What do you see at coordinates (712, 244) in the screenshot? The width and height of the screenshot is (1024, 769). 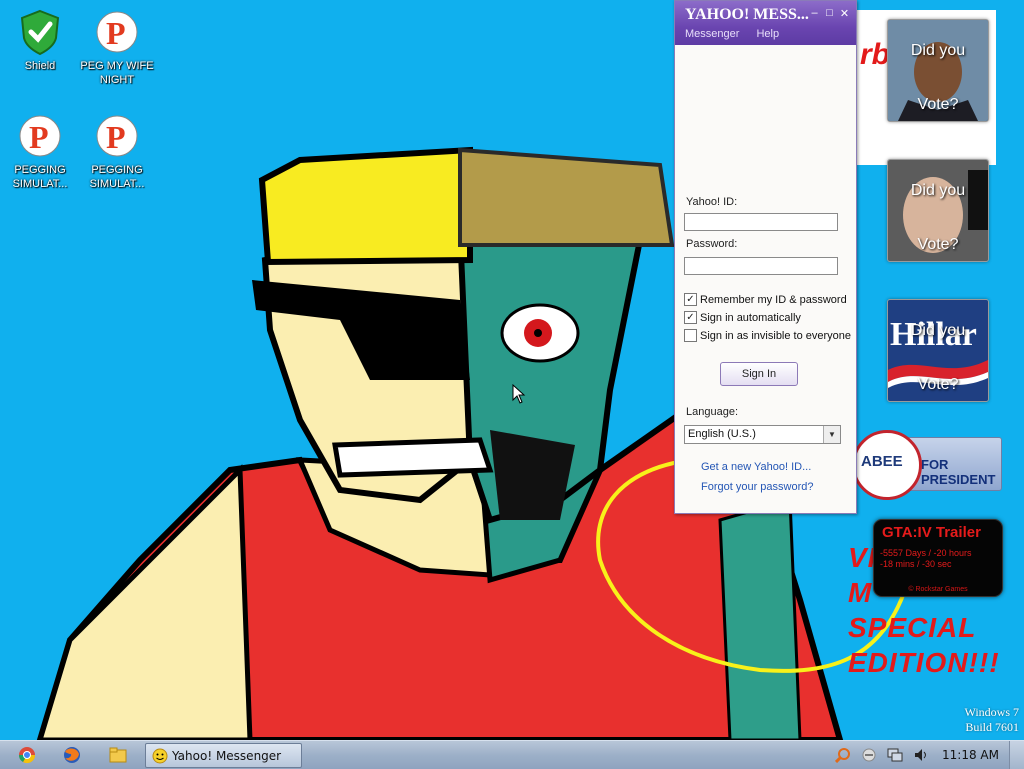 I see `password-label: Password:` at bounding box center [712, 244].